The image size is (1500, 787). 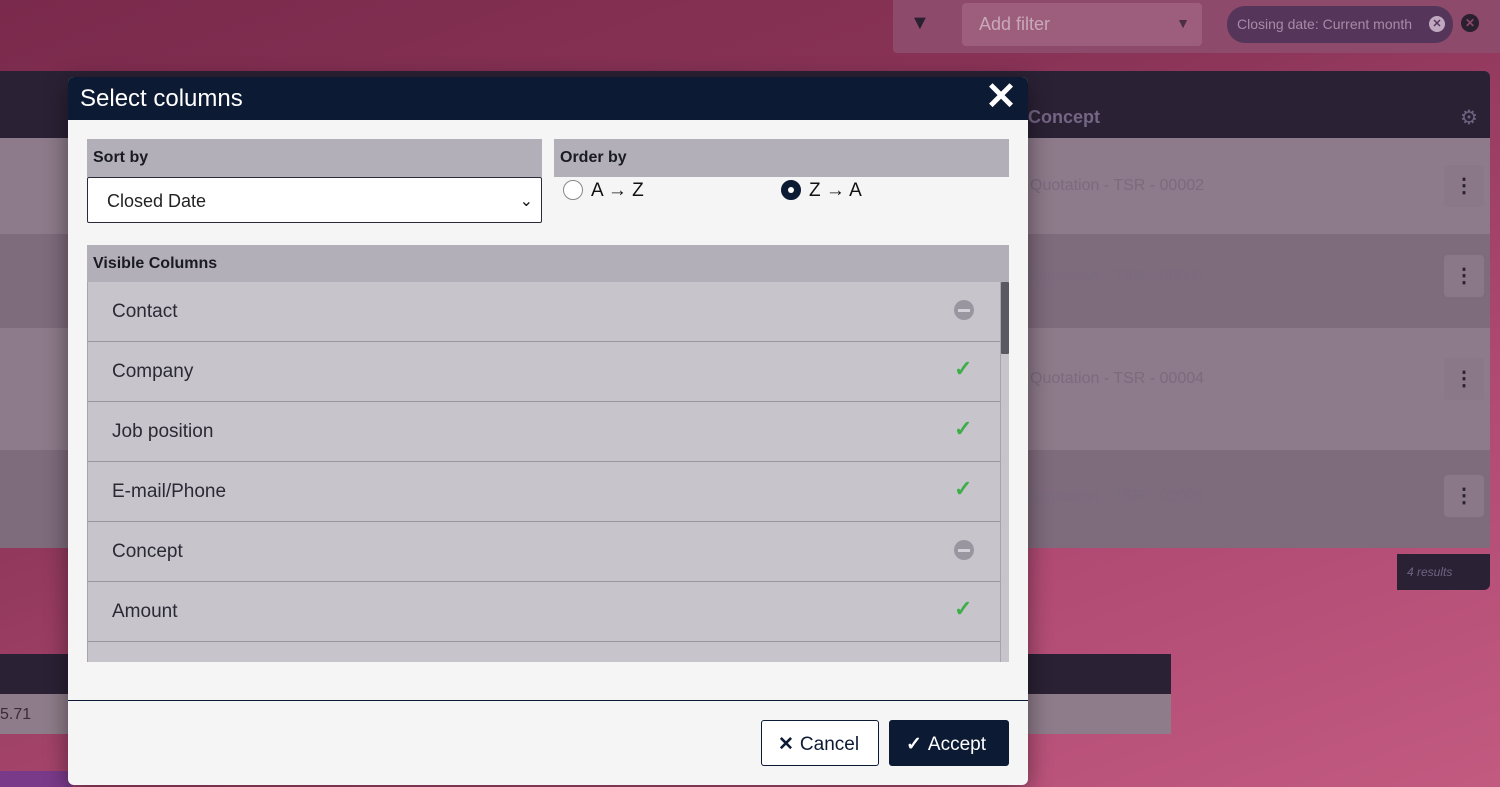 I want to click on list-item: Job position ✓, so click(x=544, y=432).